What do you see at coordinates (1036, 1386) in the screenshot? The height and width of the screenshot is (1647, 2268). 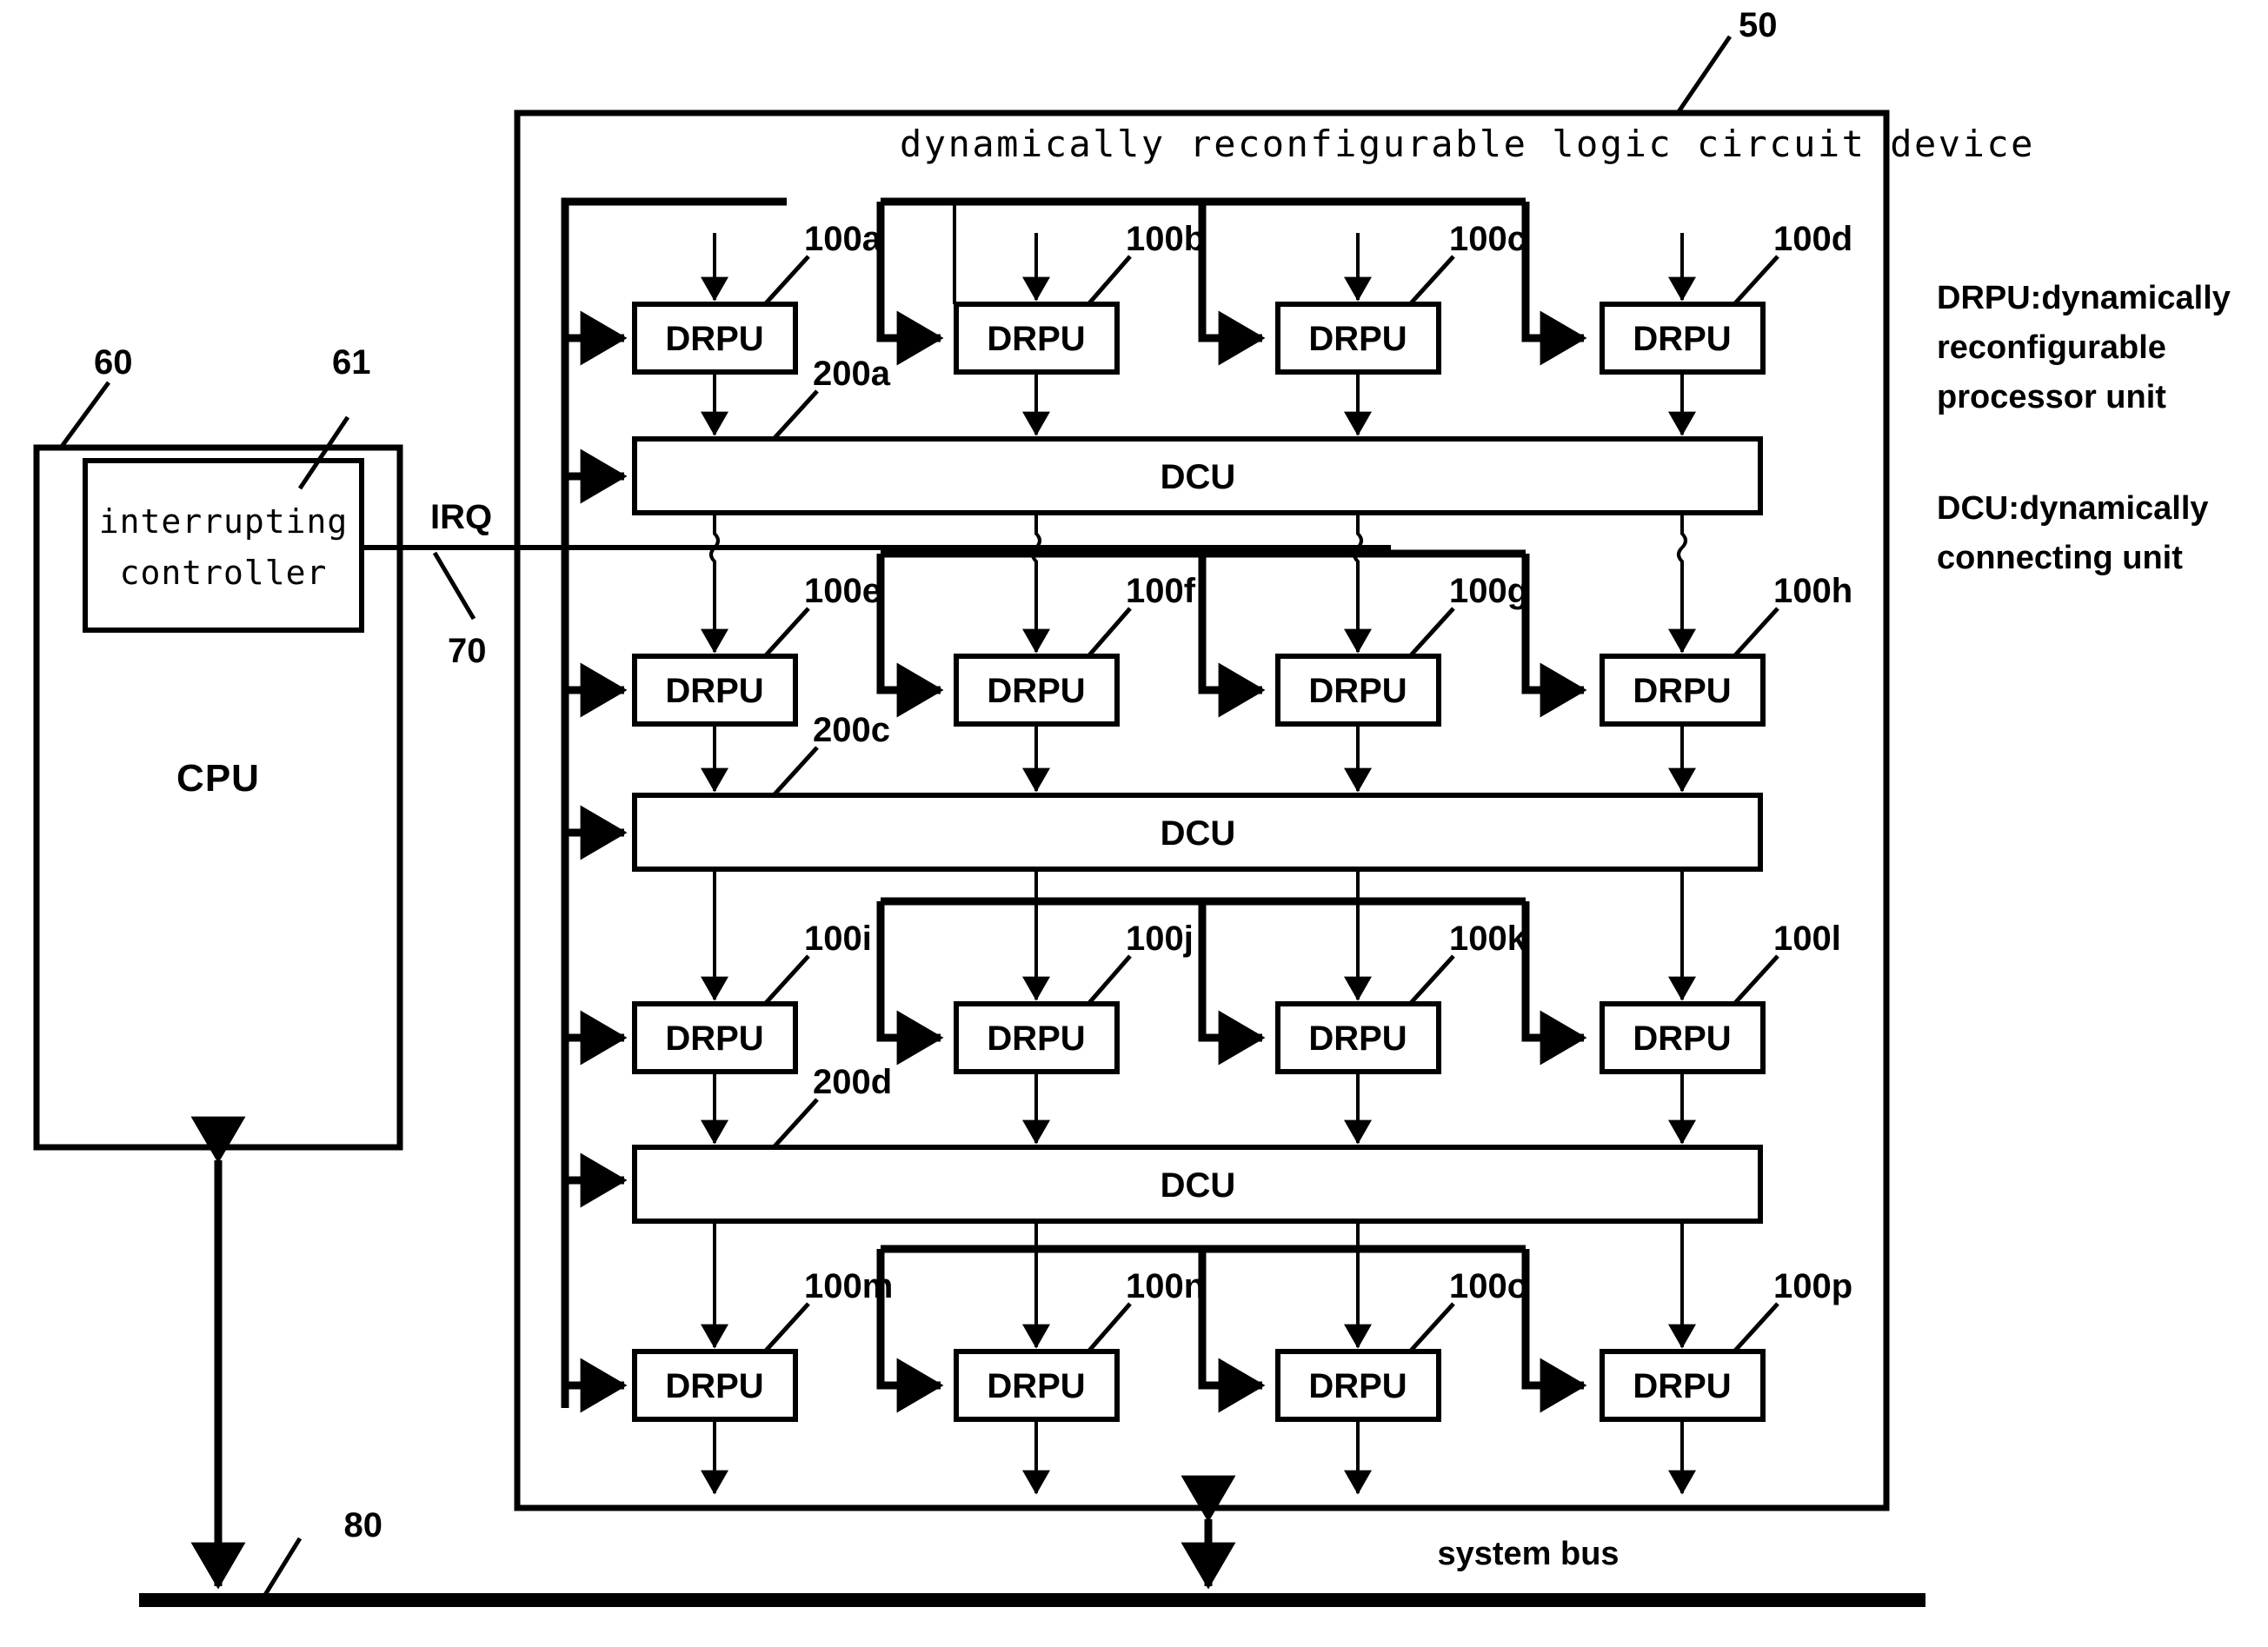 I see `drpu-label-100n: DRPU` at bounding box center [1036, 1386].